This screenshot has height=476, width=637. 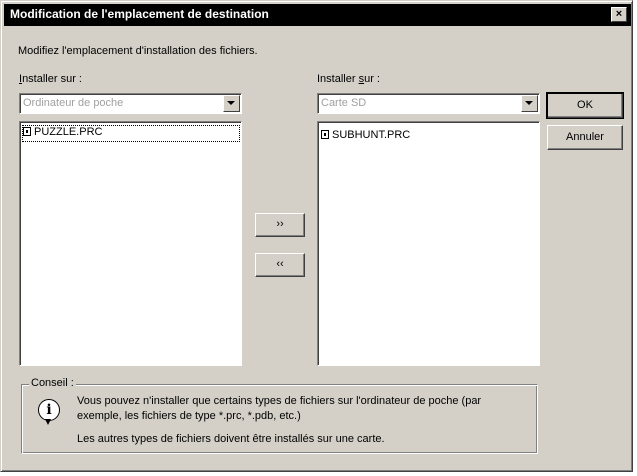 I want to click on move-left-label: ‹‹, so click(x=280, y=264).